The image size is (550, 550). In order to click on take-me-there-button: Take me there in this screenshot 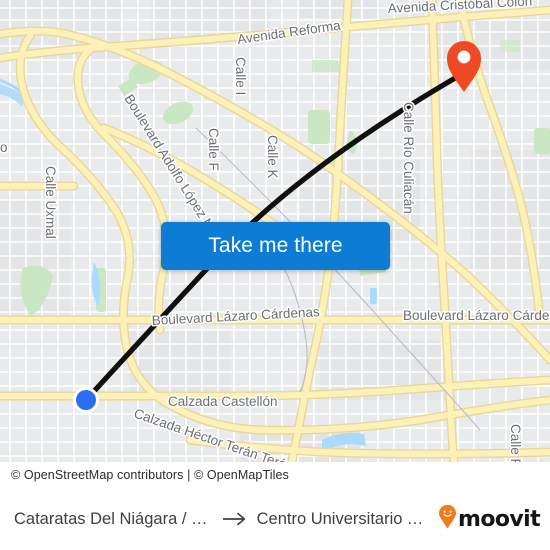, I will do `click(275, 246)`.